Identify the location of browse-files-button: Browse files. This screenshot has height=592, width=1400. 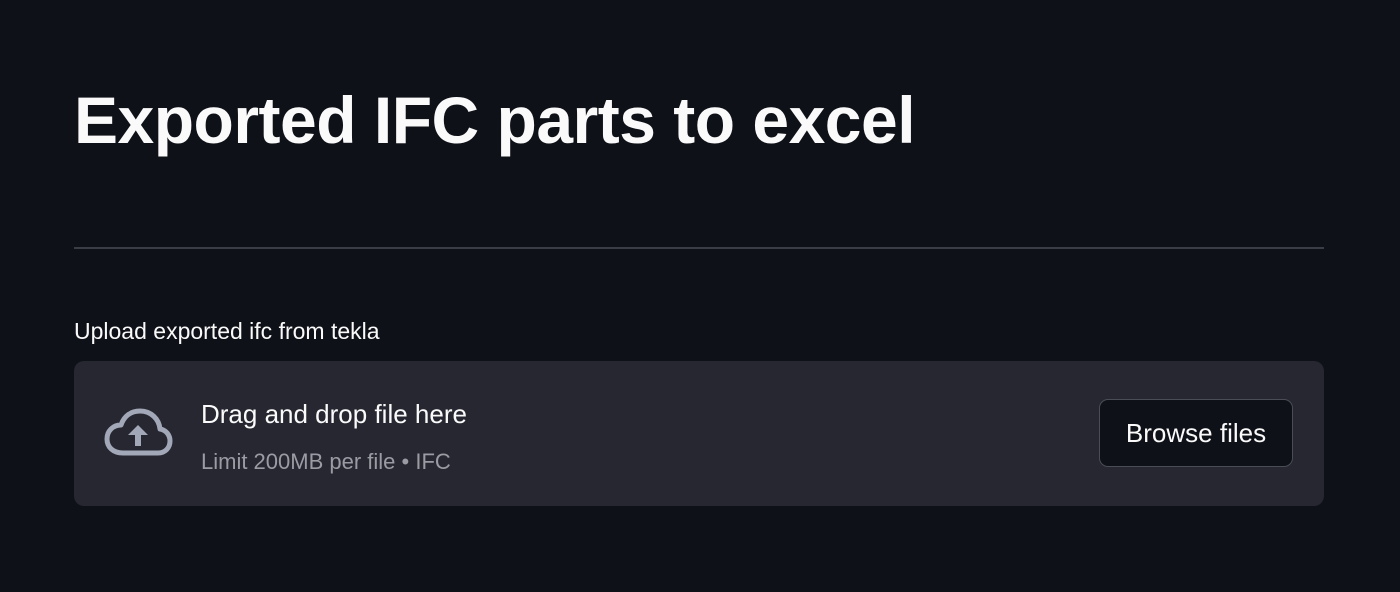
(1196, 433).